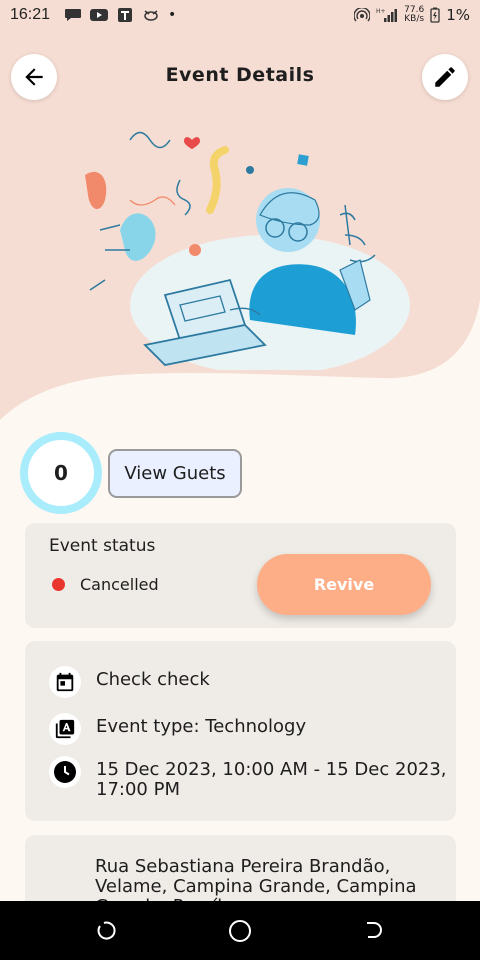  Describe the element at coordinates (125, 15) in the screenshot. I see `t-app-icon` at that location.